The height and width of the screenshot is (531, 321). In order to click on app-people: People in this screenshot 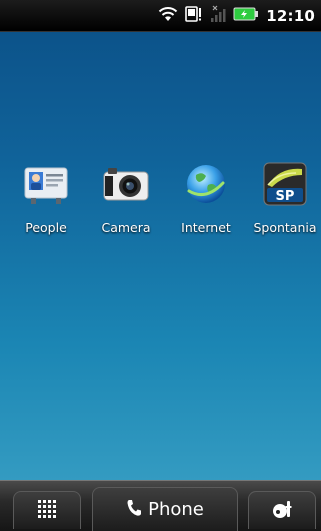, I will do `click(46, 197)`.